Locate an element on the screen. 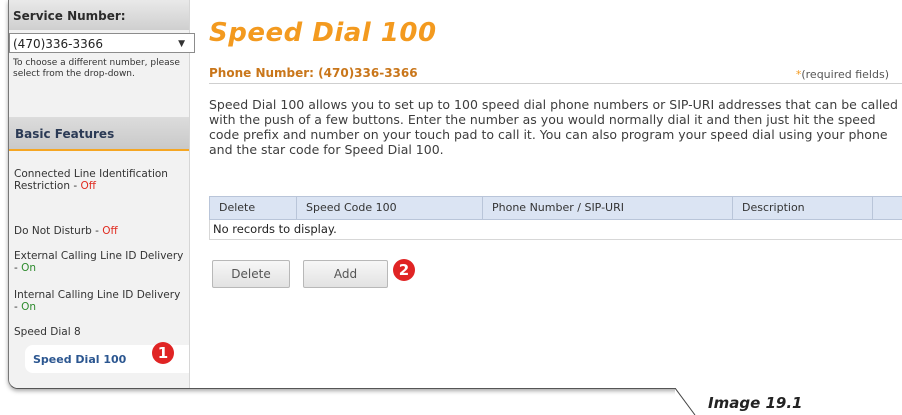 The width and height of the screenshot is (902, 415). caption-text: Image 19.1 is located at coordinates (755, 403).